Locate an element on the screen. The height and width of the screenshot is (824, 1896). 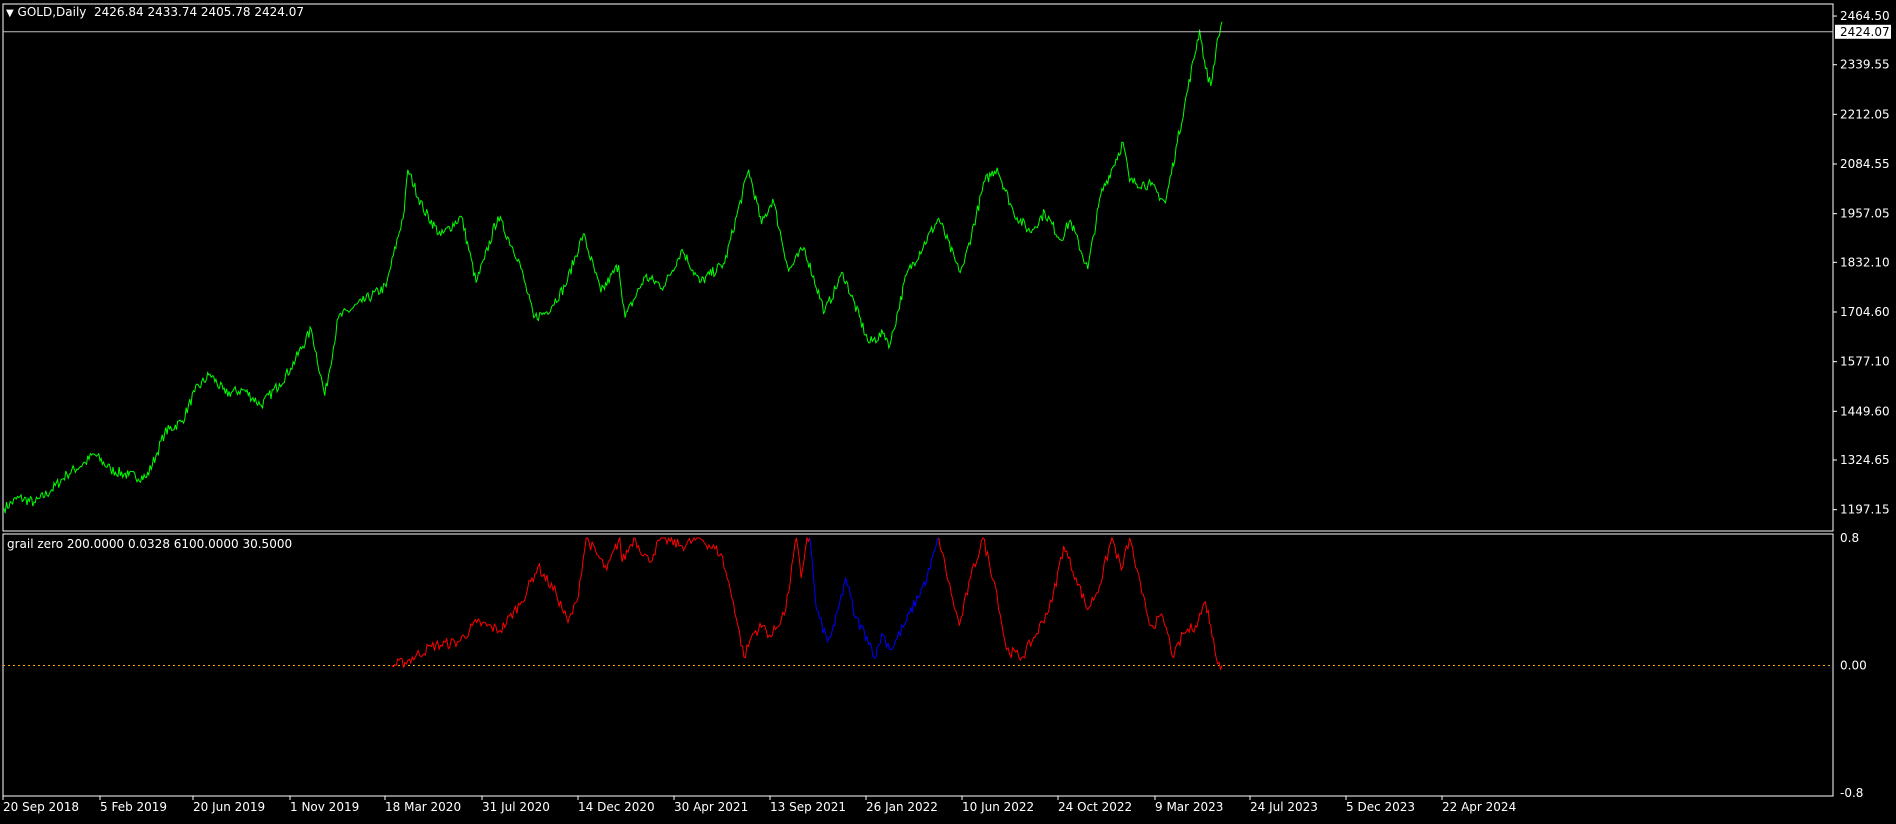
time-axis-tick: 24 Jul 2023 is located at coordinates (1284, 807).